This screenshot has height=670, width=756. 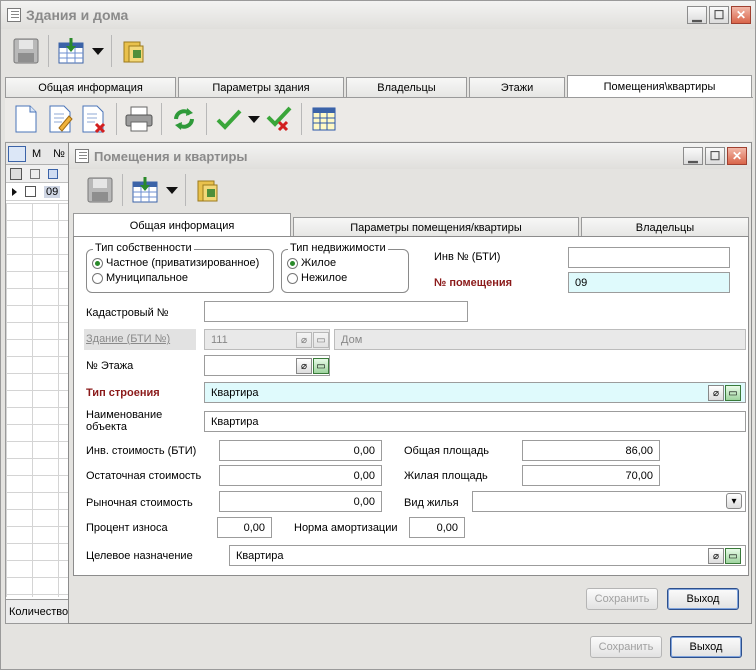 I want to click on edit-doc-icon, so click(x=61, y=119).